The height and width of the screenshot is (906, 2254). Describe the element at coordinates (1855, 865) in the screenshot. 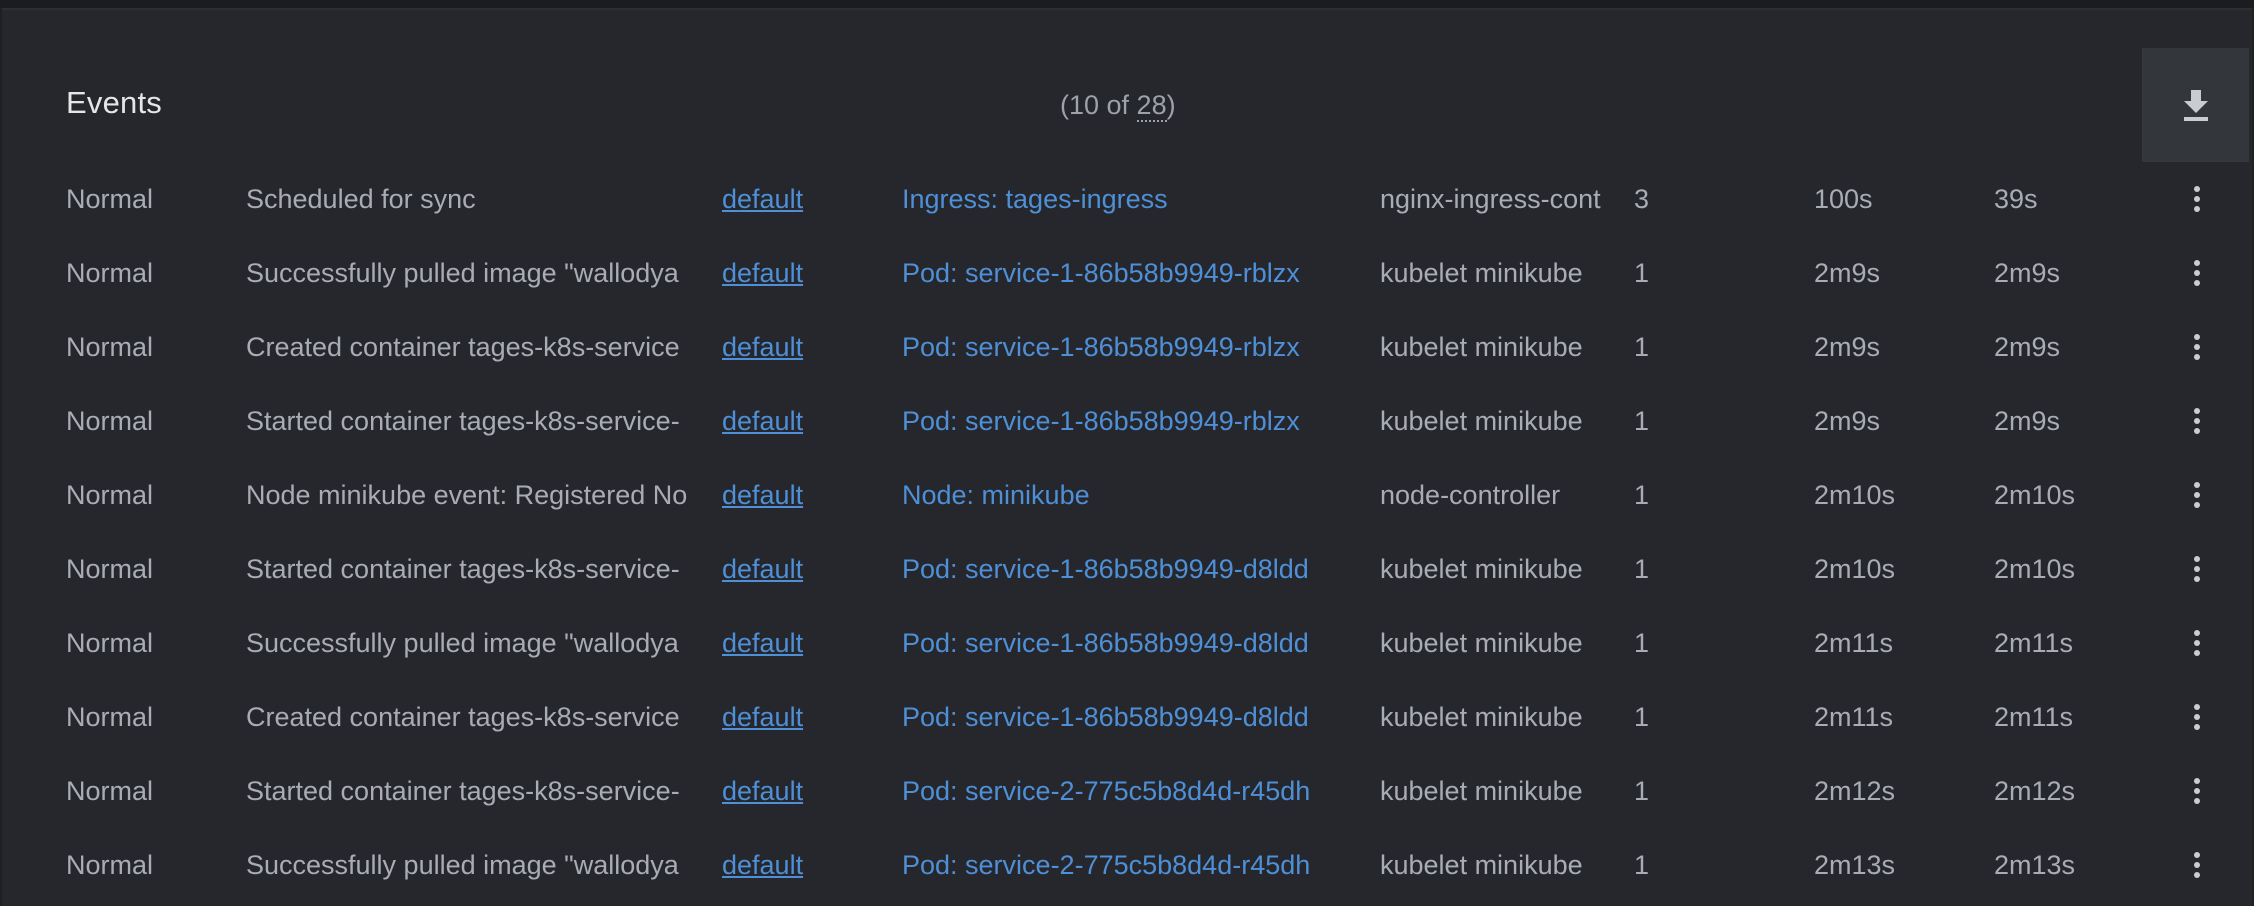

I see `event-first-seen: 2m13s` at that location.